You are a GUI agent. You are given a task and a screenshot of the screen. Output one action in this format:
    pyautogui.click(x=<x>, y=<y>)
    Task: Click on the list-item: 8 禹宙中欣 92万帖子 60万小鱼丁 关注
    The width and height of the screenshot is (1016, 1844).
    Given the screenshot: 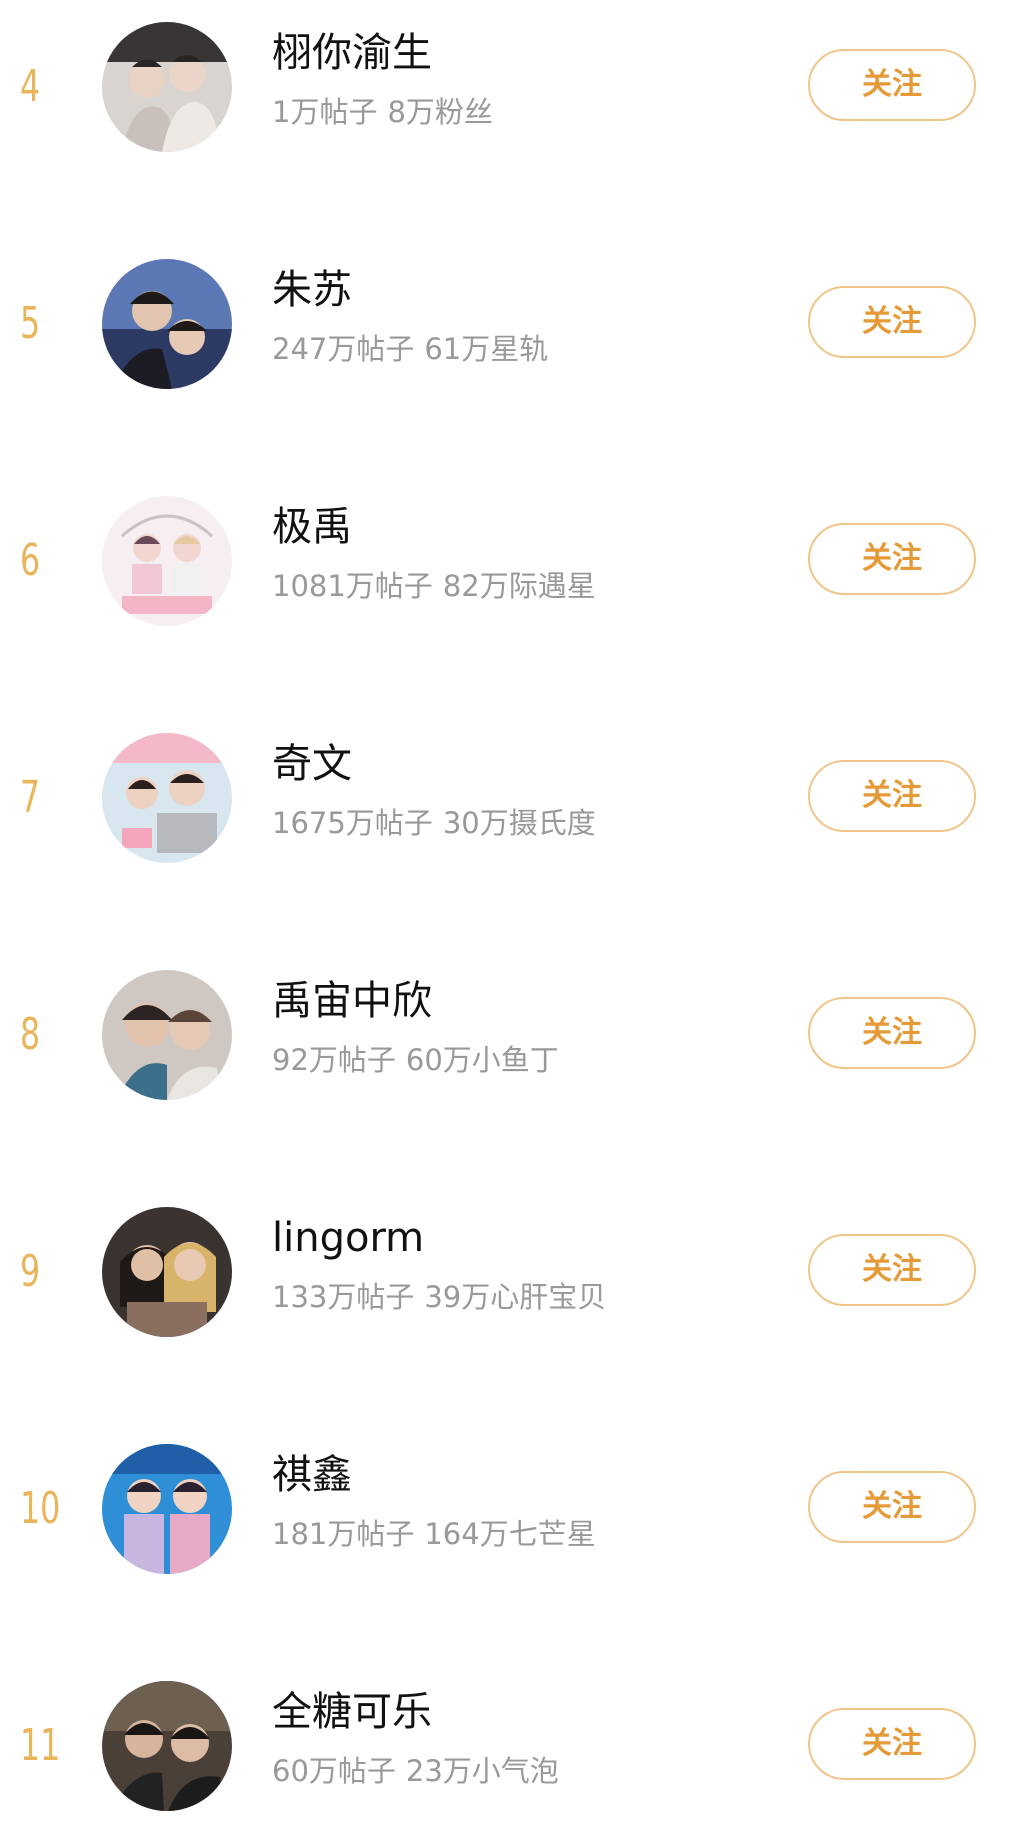 What is the action you would take?
    pyautogui.click(x=508, y=1035)
    